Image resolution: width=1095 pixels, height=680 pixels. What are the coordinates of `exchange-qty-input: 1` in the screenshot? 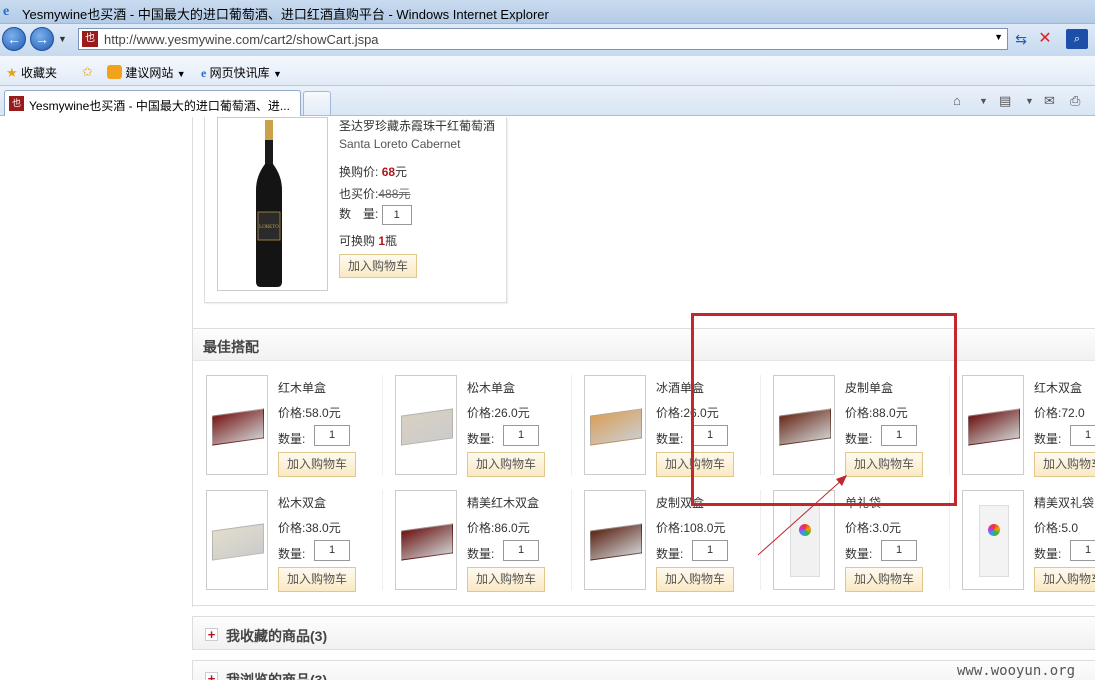 It's located at (396, 215).